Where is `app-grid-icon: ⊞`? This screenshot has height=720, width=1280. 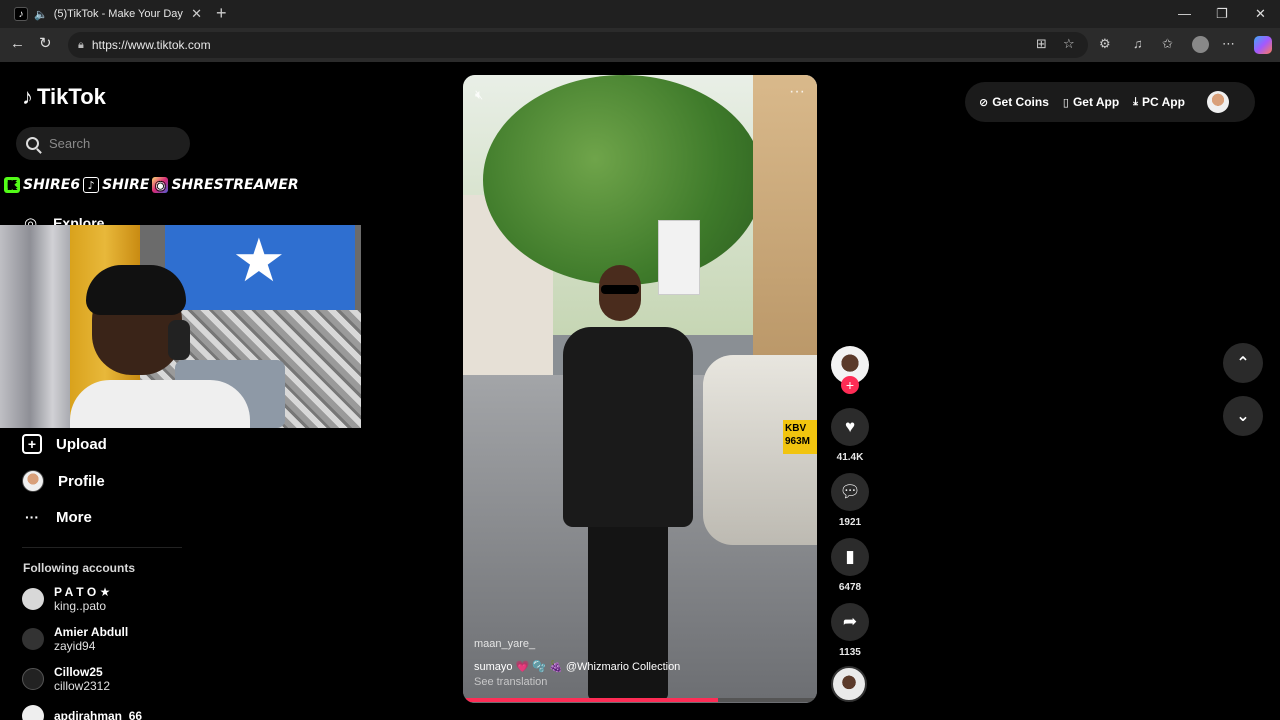 app-grid-icon: ⊞ is located at coordinates (1041, 44).